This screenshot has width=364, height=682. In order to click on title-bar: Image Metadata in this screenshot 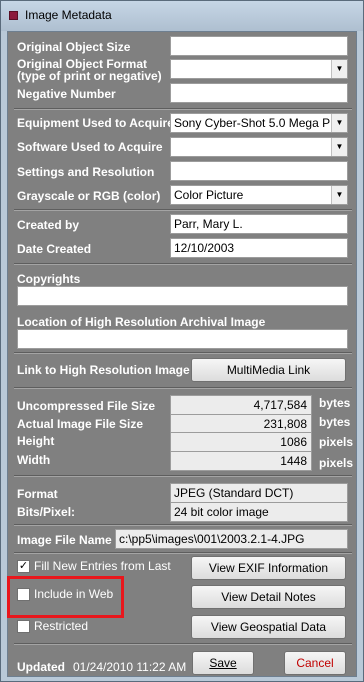, I will do `click(182, 16)`.